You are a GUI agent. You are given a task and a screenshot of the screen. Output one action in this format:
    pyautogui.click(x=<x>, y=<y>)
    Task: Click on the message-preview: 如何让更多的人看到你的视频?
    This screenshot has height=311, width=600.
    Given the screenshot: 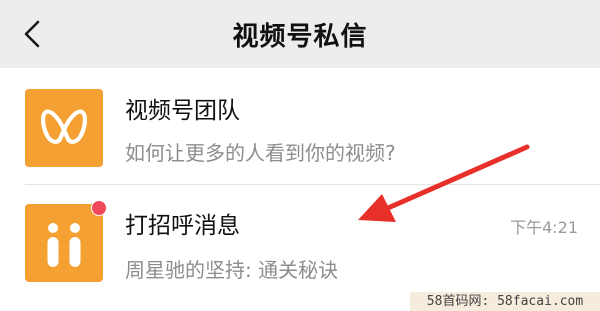 What is the action you would take?
    pyautogui.click(x=260, y=153)
    